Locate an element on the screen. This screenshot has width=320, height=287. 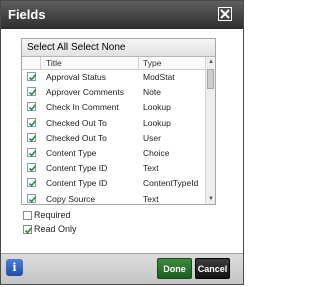
field-title: Check In Comment is located at coordinates (82, 107).